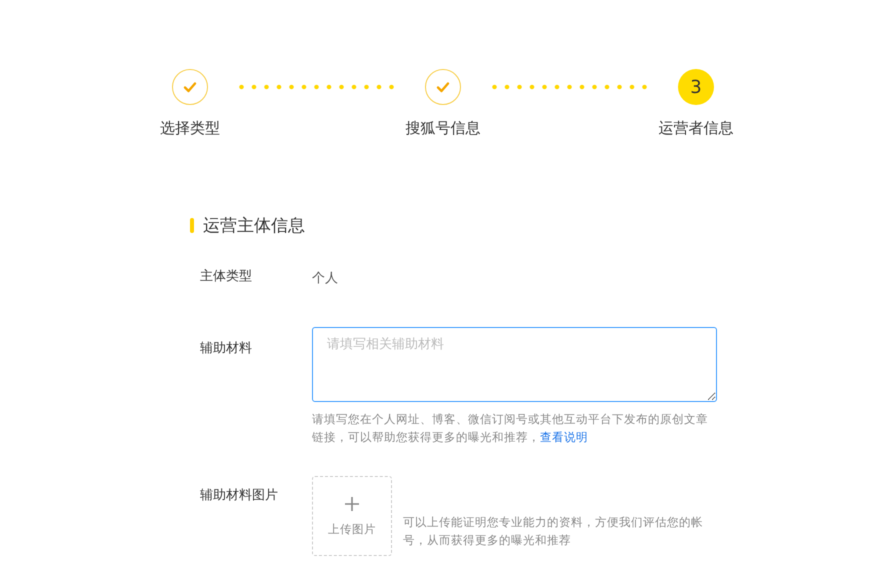 The width and height of the screenshot is (870, 584). Describe the element at coordinates (352, 516) in the screenshot. I see `upload-button: 上传图片` at that location.